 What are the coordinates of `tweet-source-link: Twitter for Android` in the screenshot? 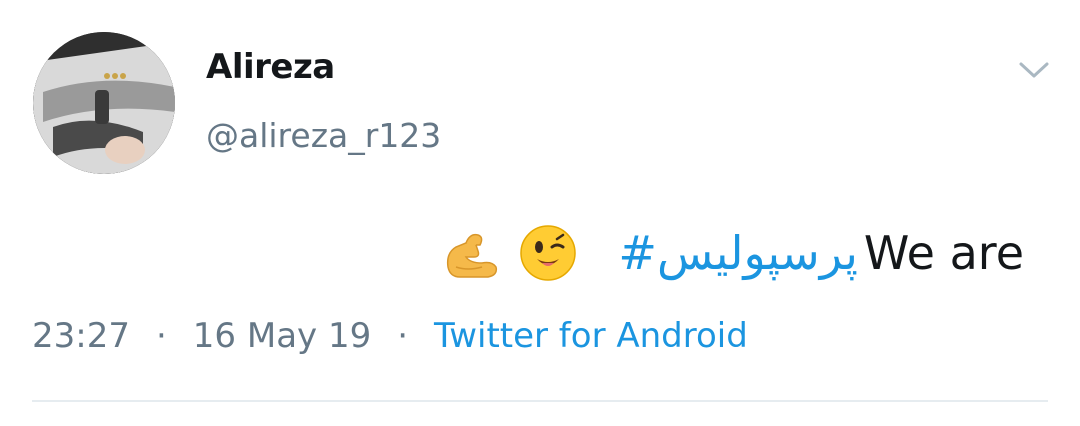 It's located at (591, 336).